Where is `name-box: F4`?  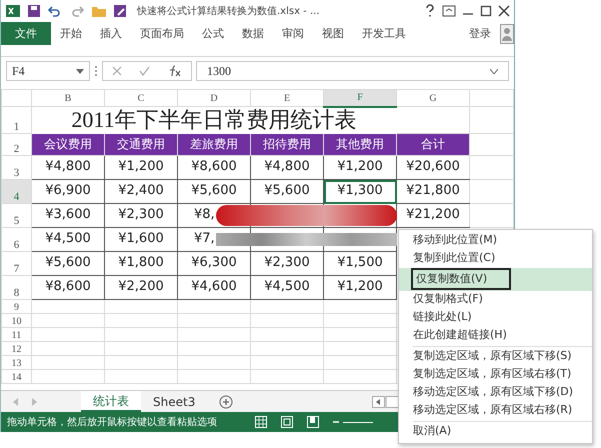
name-box: F4 is located at coordinates (48, 71).